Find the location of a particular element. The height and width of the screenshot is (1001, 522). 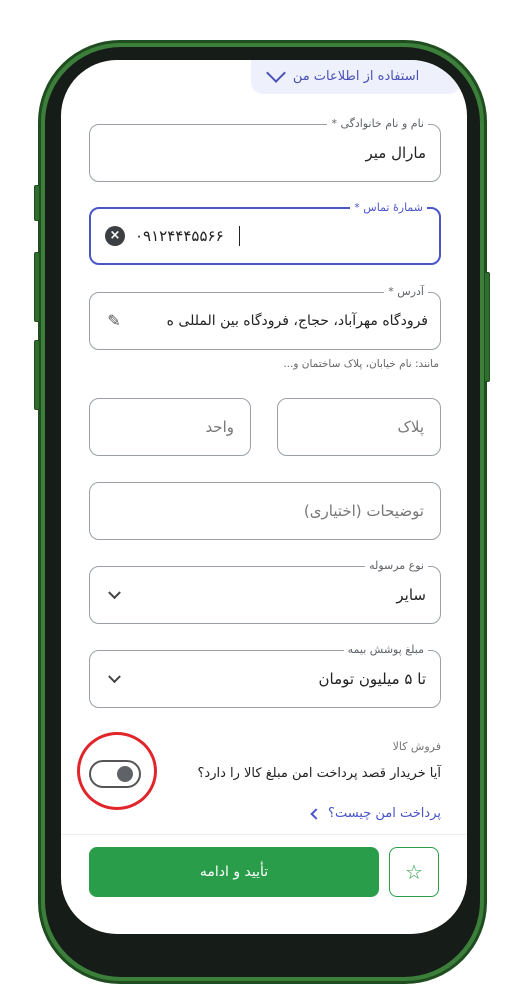

plaque-placeholder: پلاک is located at coordinates (410, 427).